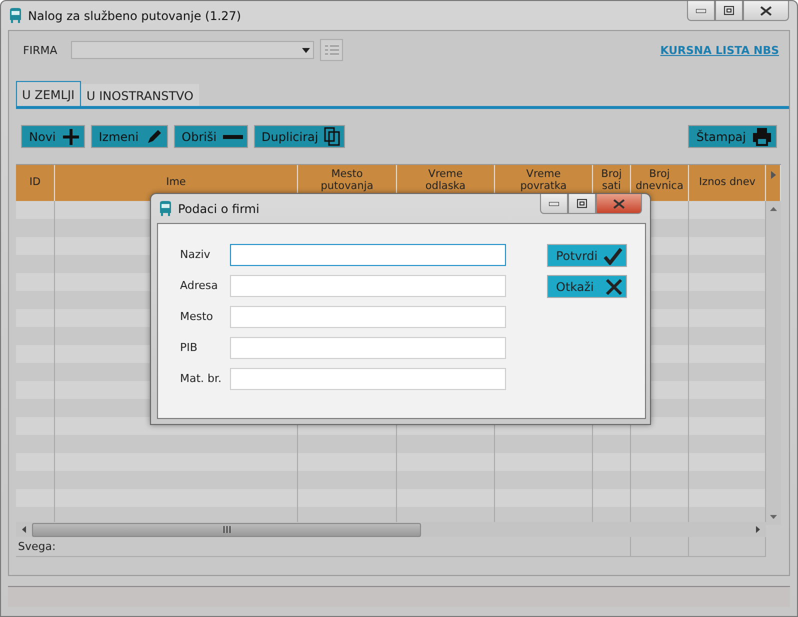 The image size is (798, 617). Describe the element at coordinates (140, 95) in the screenshot. I see `tab: U INOSTRANSTVO` at that location.